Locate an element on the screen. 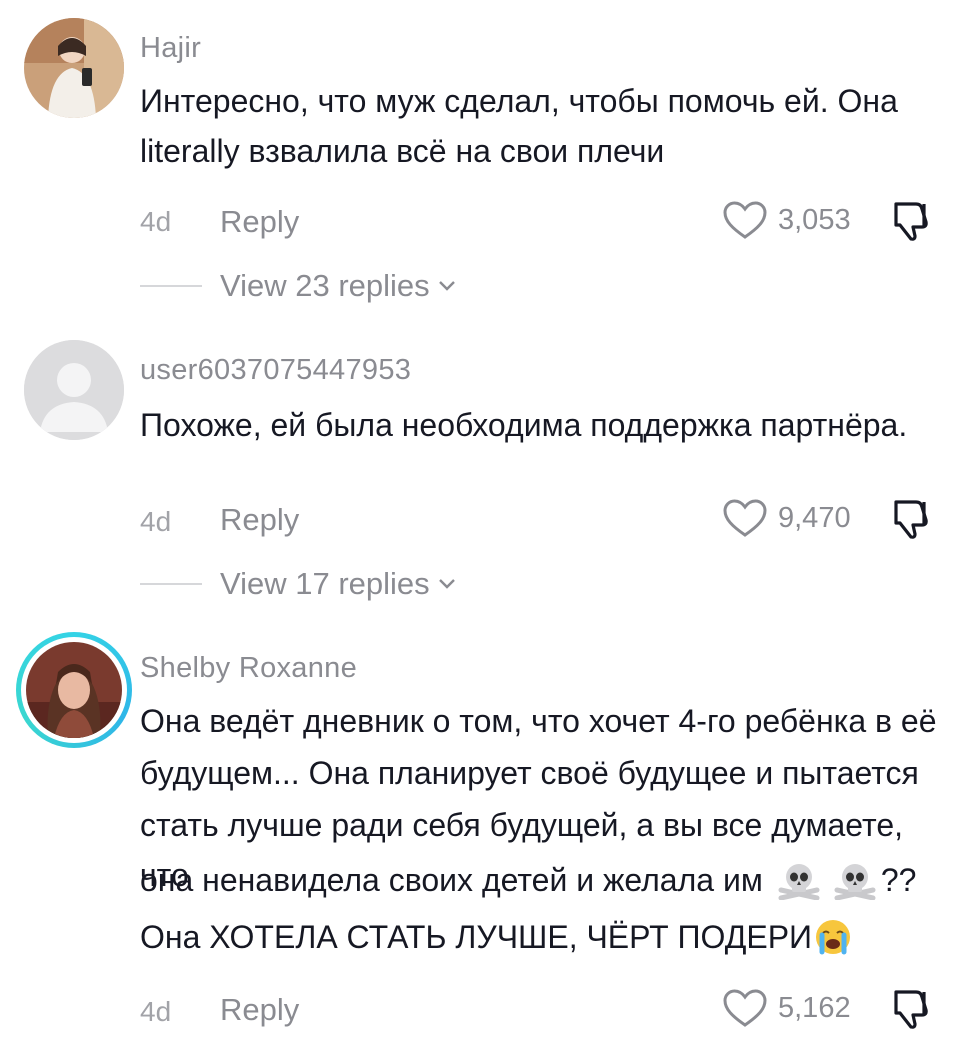  username: user6037075447953 is located at coordinates (275, 370).